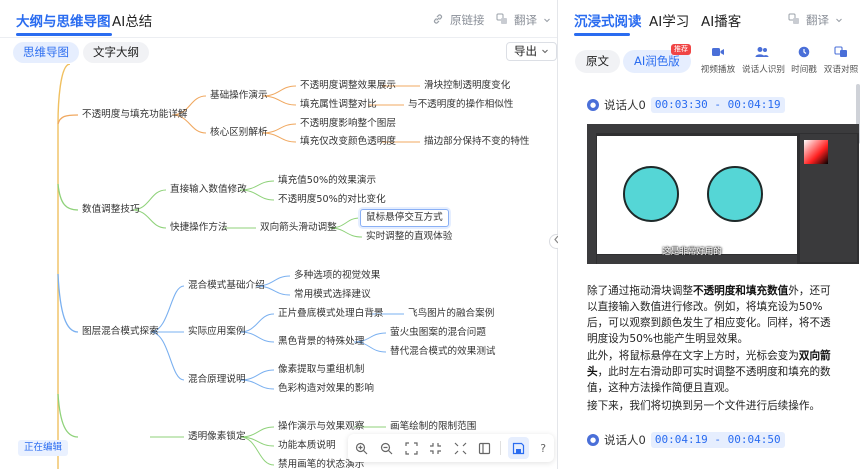 This screenshot has width=863, height=469. Describe the element at coordinates (591, 194) in the screenshot. I see `video-app-toolbar` at that location.